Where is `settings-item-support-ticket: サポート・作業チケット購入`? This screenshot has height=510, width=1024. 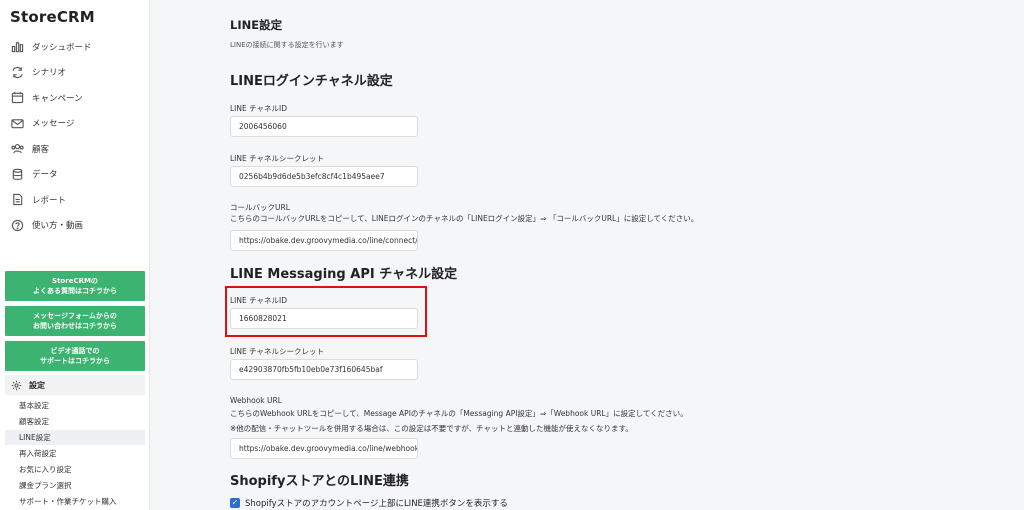
settings-item-support-ticket: サポート・作業チケット購入 is located at coordinates (75, 501).